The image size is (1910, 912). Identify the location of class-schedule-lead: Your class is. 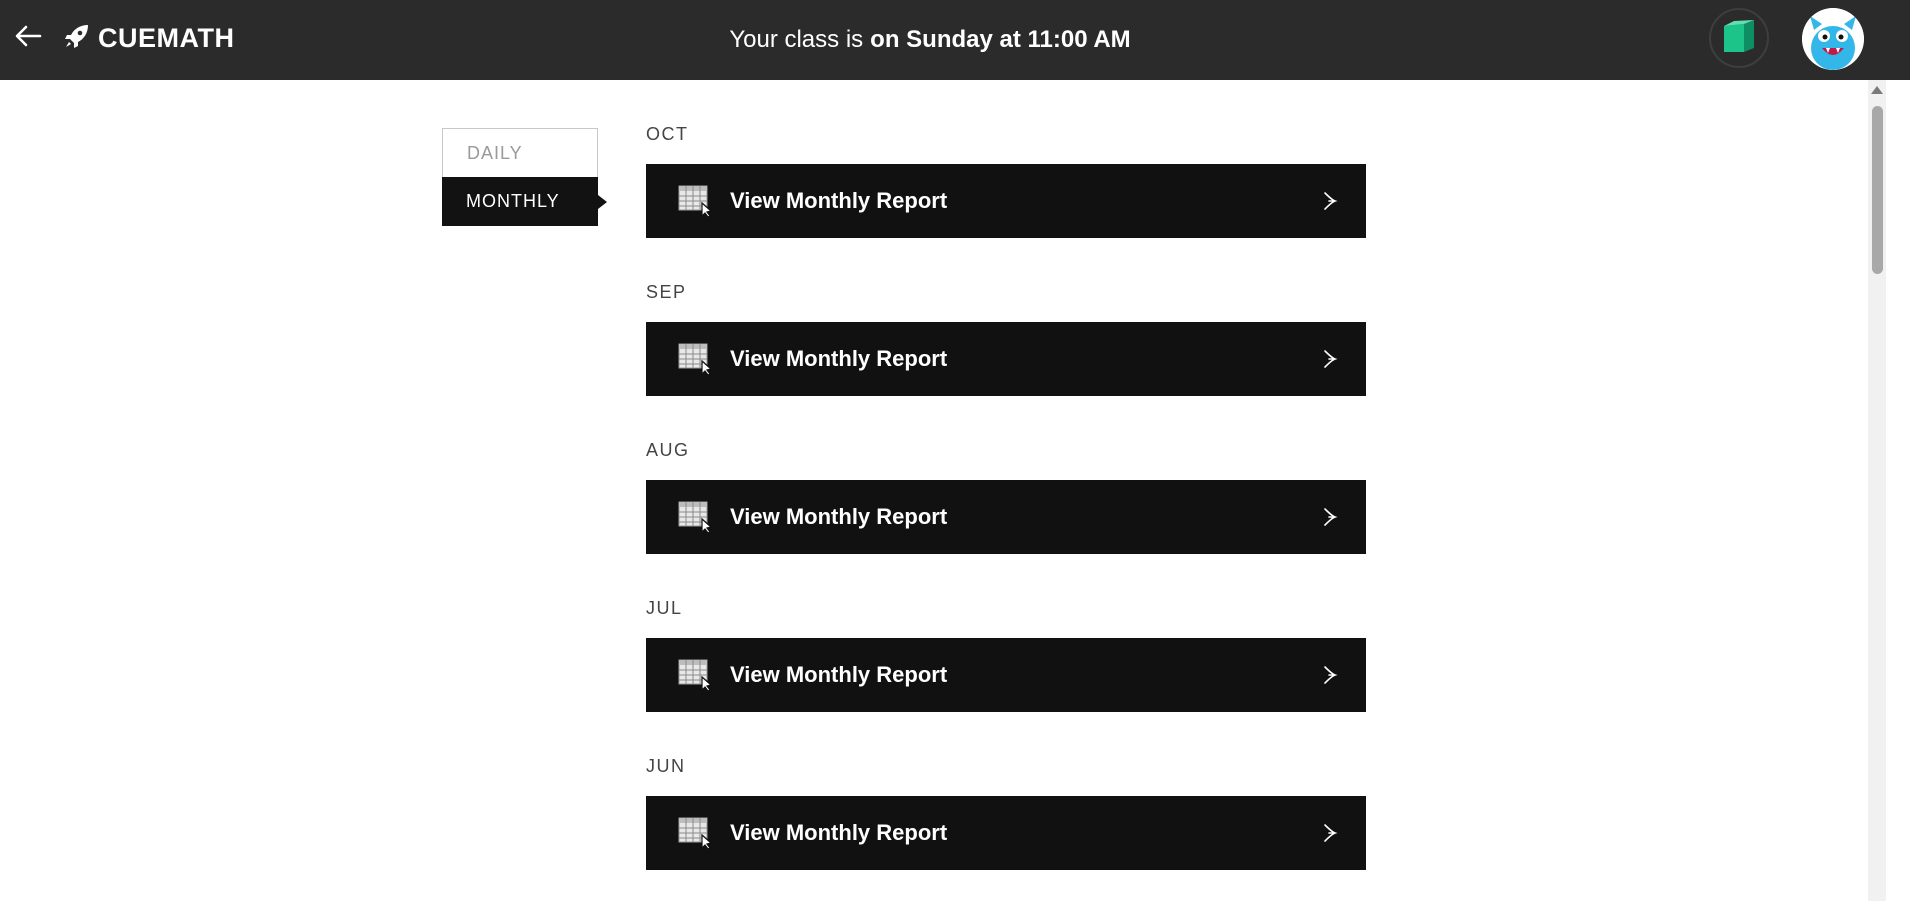
(796, 39).